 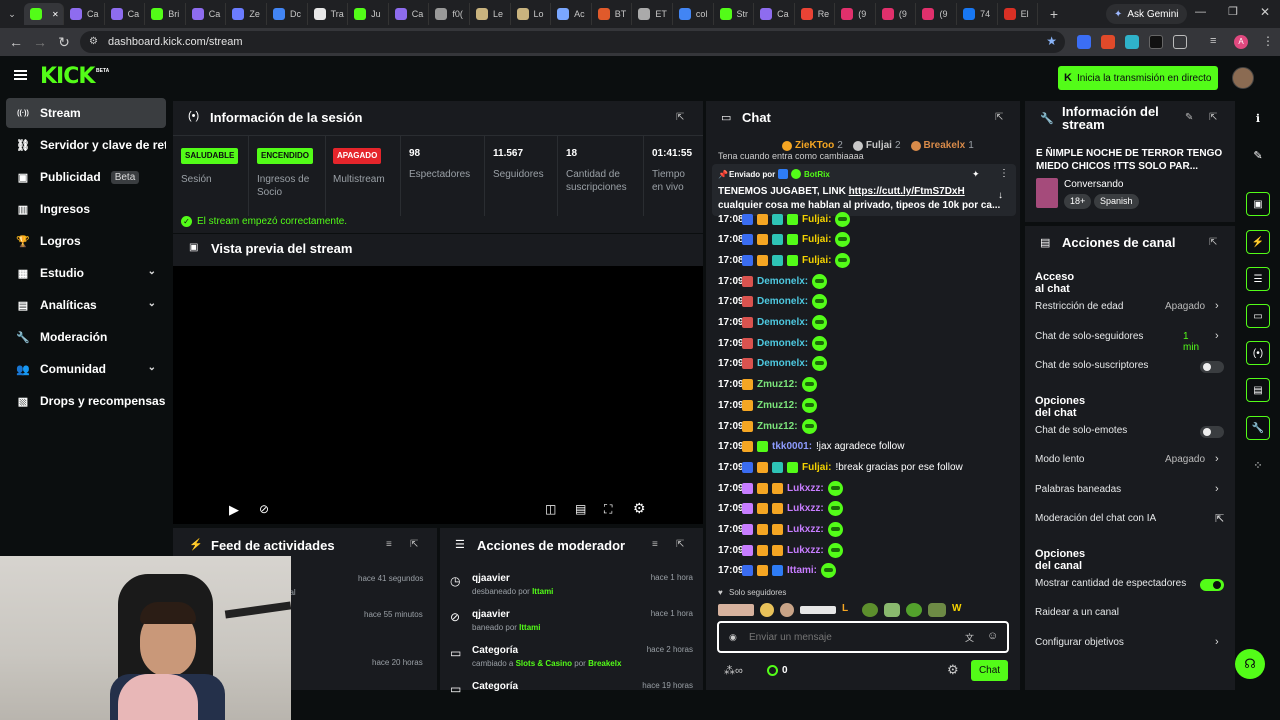 I want to click on help-button: ☊, so click(x=1250, y=664).